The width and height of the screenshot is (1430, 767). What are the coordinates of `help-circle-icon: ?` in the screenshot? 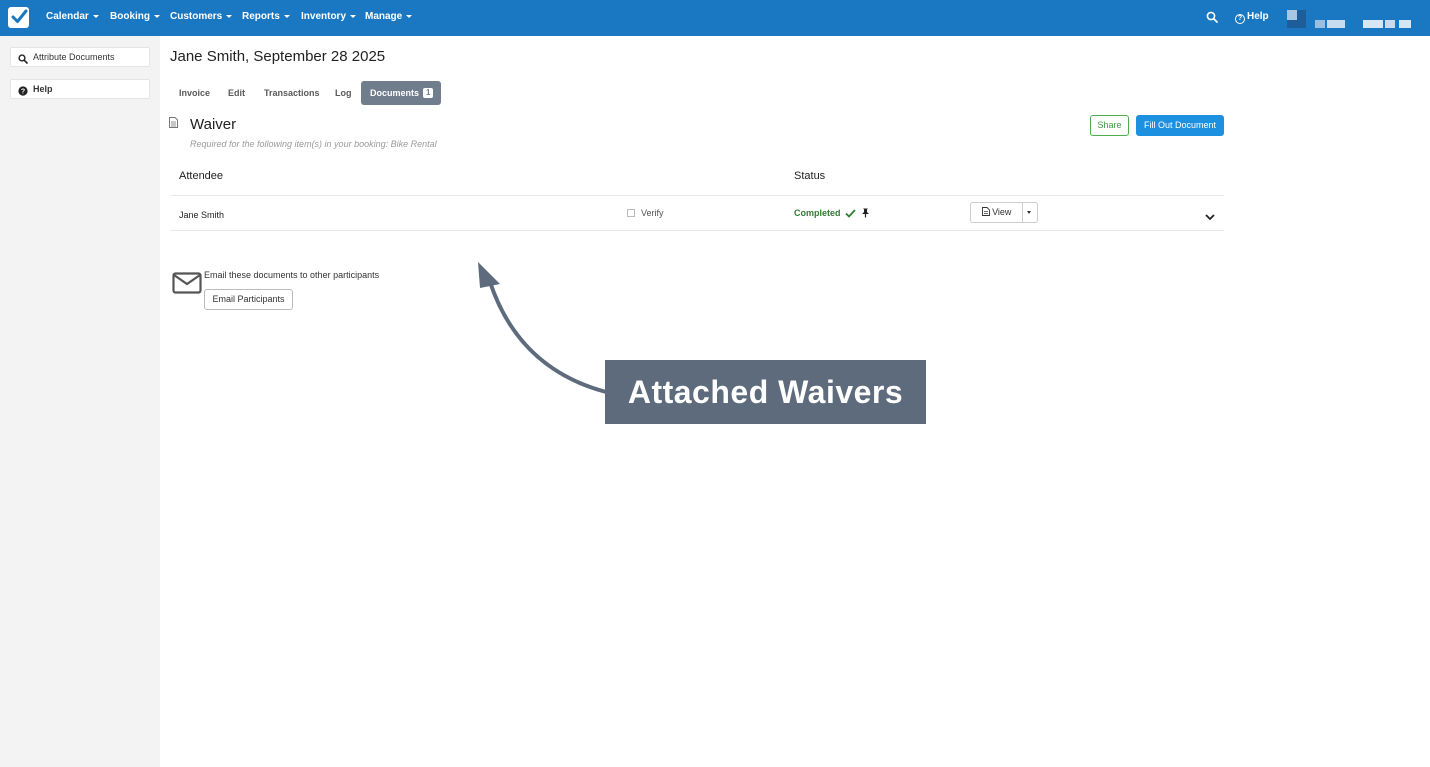 It's located at (1240, 19).